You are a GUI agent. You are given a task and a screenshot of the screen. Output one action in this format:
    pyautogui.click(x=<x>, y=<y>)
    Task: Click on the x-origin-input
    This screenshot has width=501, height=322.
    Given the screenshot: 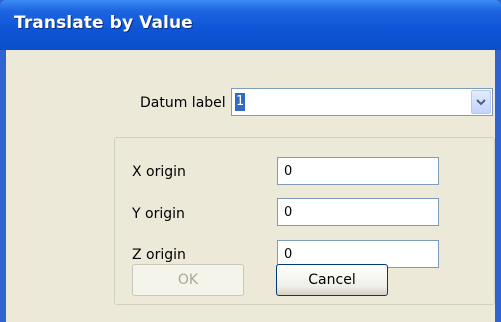 What is the action you would take?
    pyautogui.click(x=358, y=171)
    